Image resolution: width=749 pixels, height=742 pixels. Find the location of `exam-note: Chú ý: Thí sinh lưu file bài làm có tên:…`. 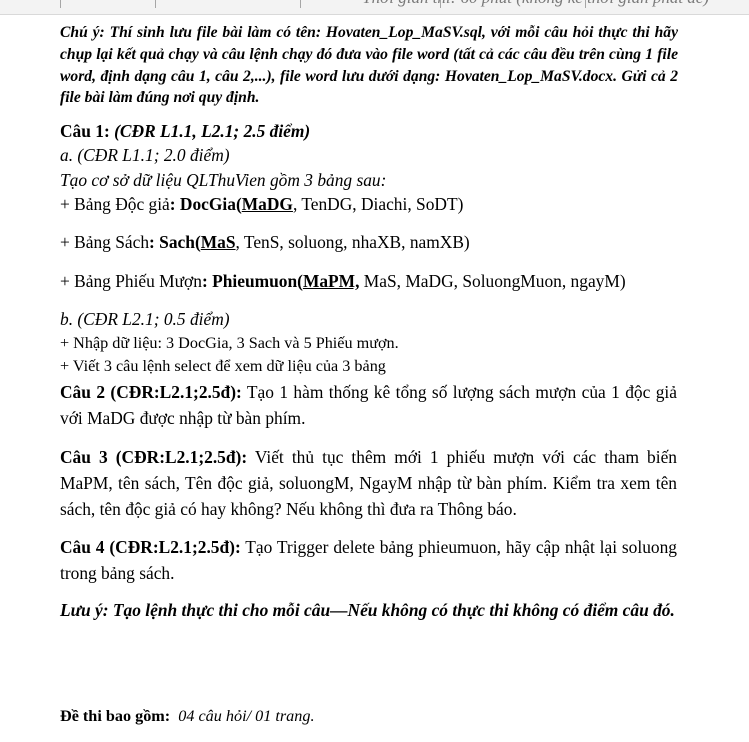

exam-note: Chú ý: Thí sinh lưu file bài làm có tên:… is located at coordinates (369, 65).